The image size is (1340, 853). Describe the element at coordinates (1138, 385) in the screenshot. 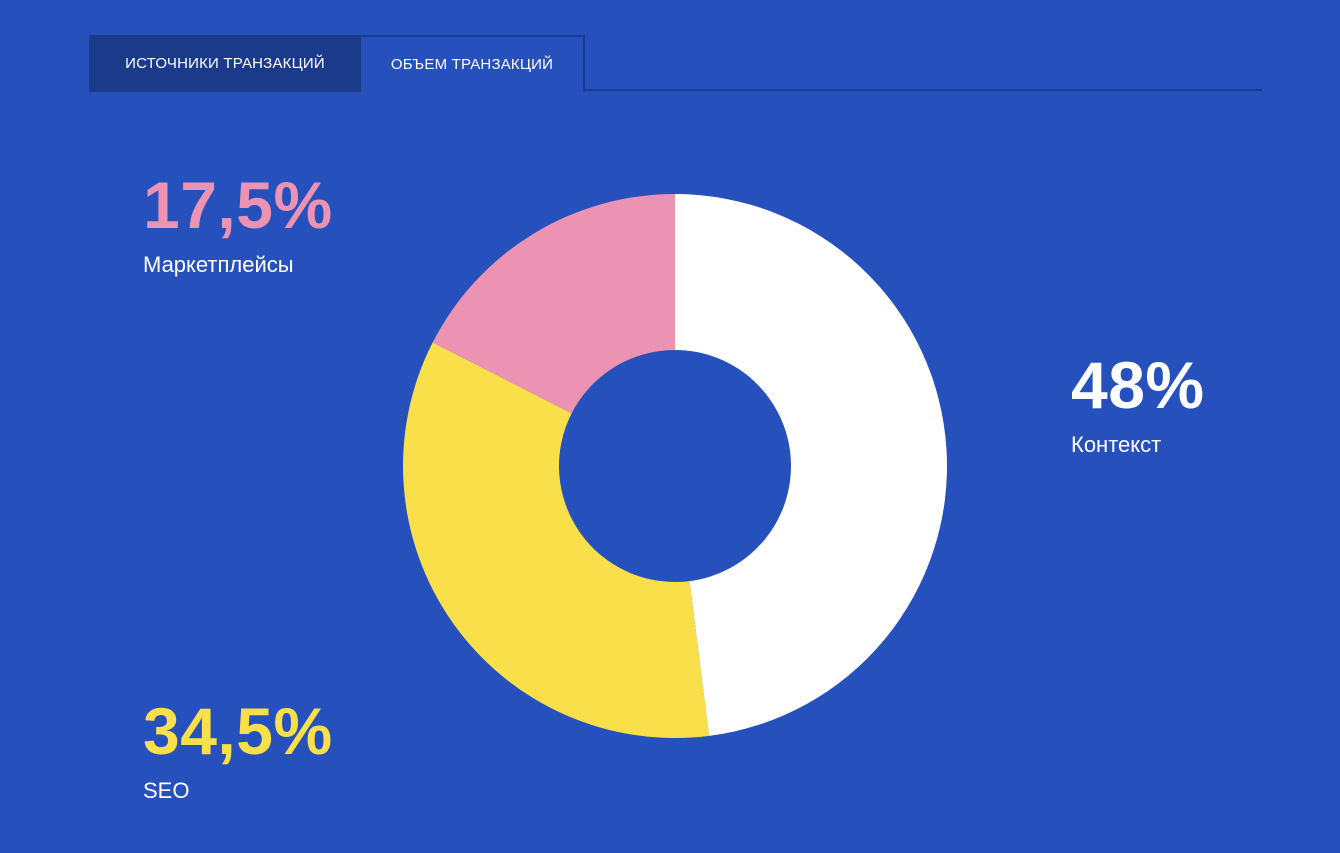

I see `slice-percent-context: 48%` at that location.